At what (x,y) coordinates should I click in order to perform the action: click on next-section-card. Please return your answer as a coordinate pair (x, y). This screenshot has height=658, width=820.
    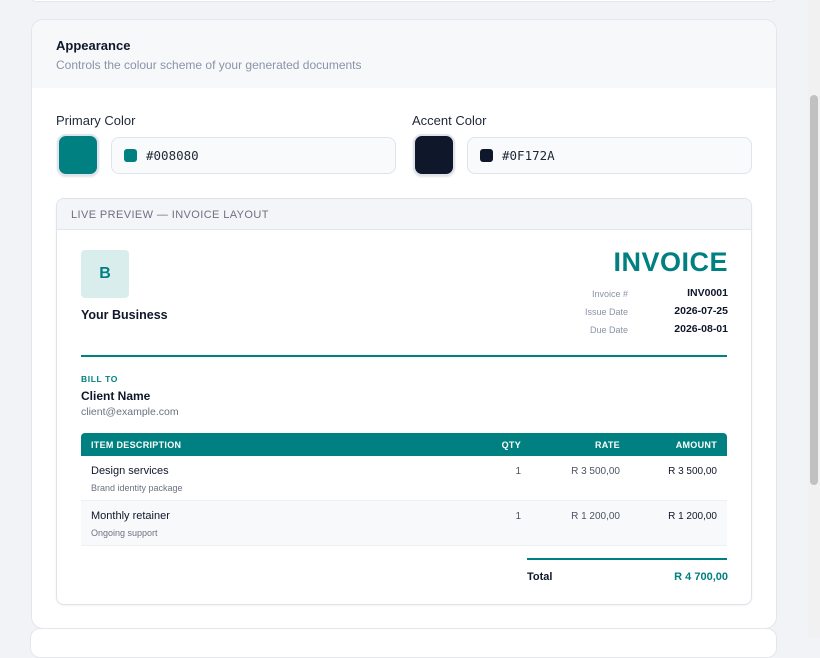
    Looking at the image, I should click on (403, 643).